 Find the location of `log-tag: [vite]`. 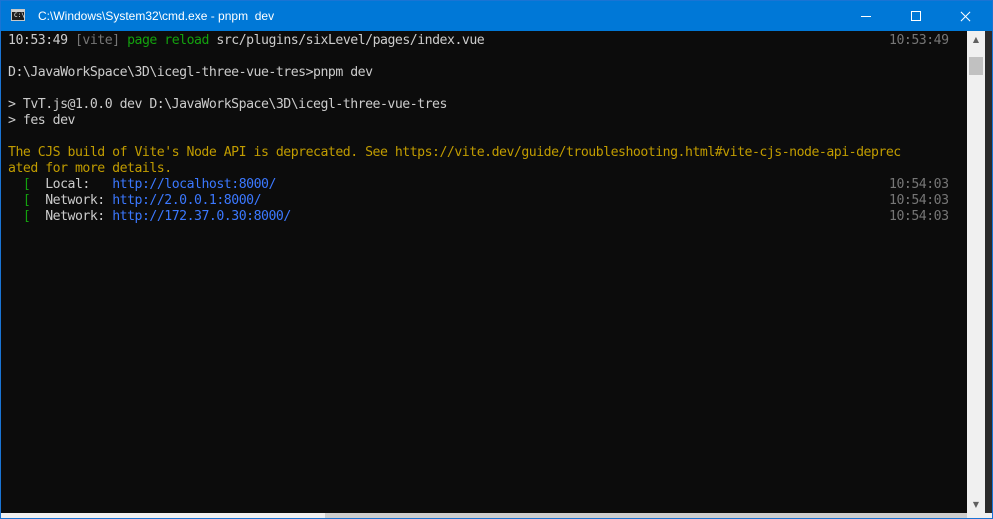

log-tag: [vite] is located at coordinates (97, 40).